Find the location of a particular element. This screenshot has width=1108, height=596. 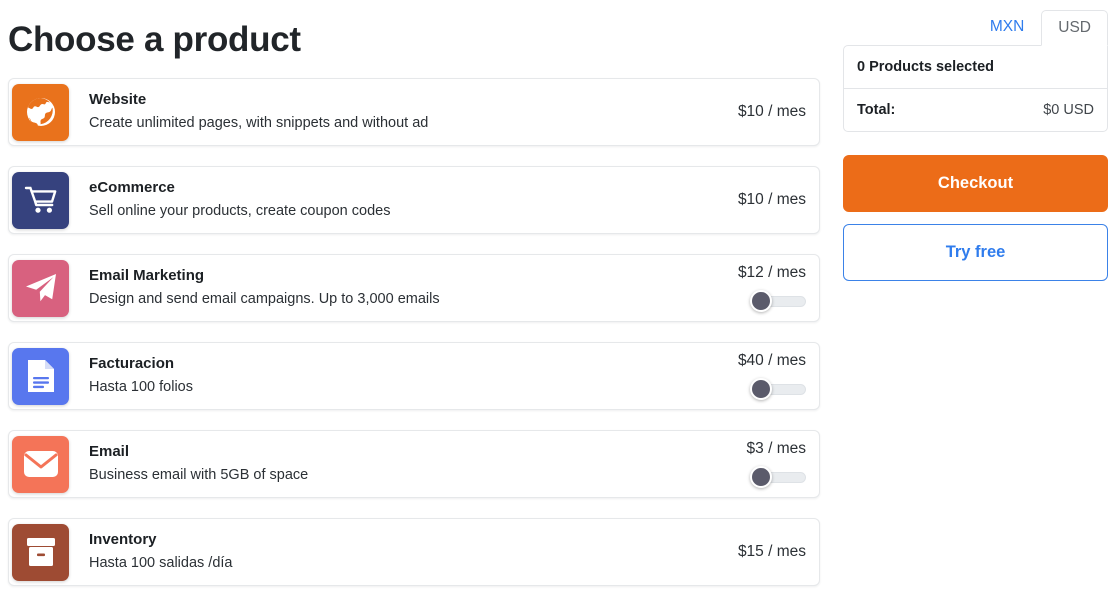

product-text: Inventory Hasta 100 salidas /día is located at coordinates (389, 552).